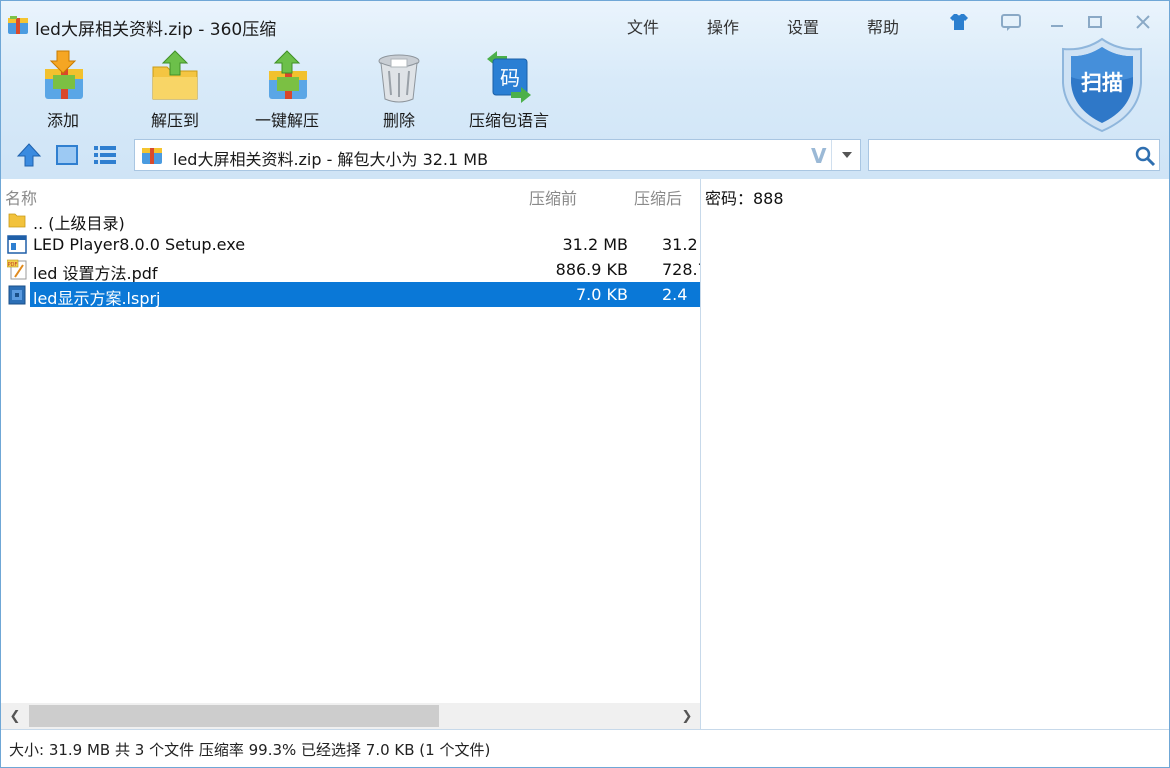  Describe the element at coordinates (553, 197) in the screenshot. I see `column-header-size: 压缩前` at that location.